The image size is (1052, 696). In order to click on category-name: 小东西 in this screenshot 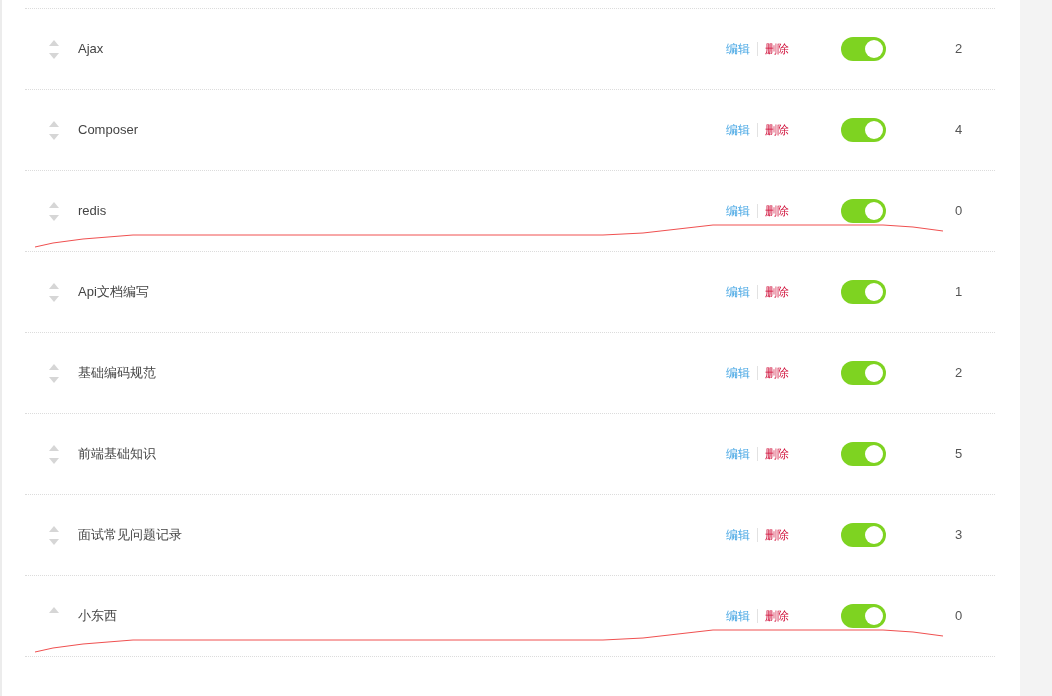, I will do `click(98, 616)`.